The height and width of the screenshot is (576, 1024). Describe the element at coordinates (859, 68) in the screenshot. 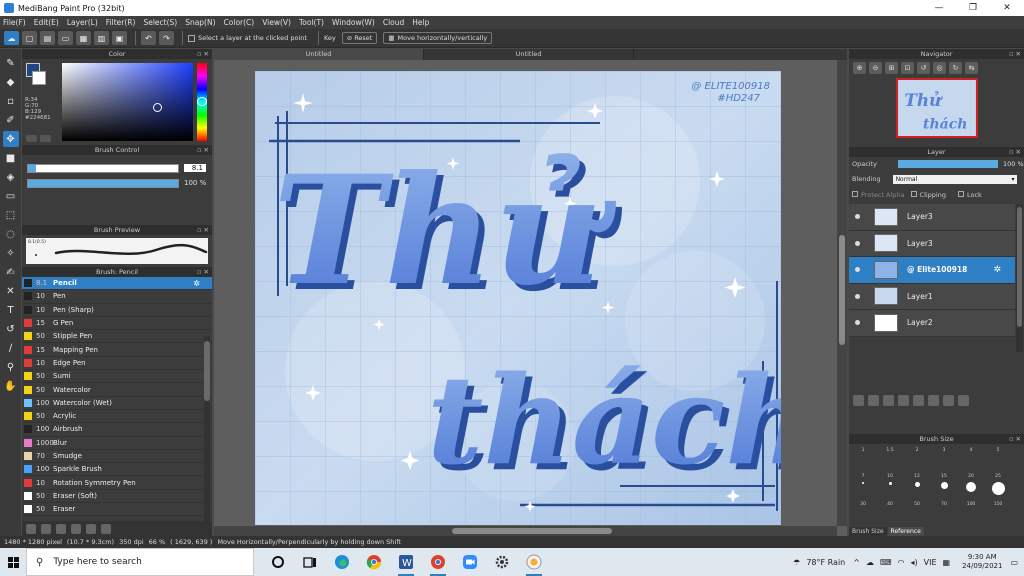

I see `zoom-in-icon: ⊕` at that location.